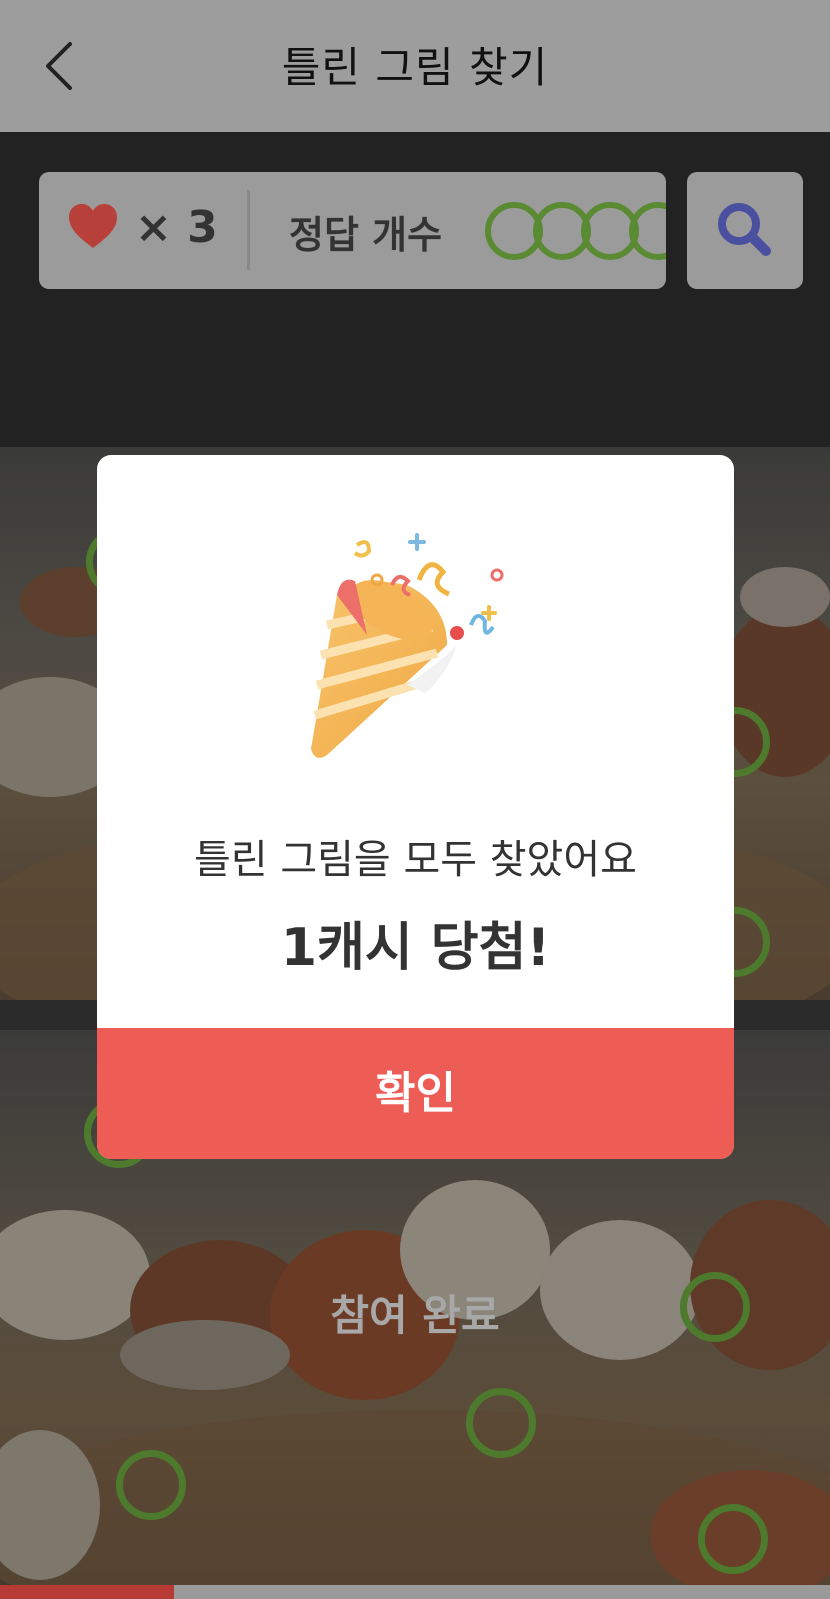 The height and width of the screenshot is (1599, 830). Describe the element at coordinates (415, 948) in the screenshot. I see `prize-text: 1캐시 당첨!` at that location.